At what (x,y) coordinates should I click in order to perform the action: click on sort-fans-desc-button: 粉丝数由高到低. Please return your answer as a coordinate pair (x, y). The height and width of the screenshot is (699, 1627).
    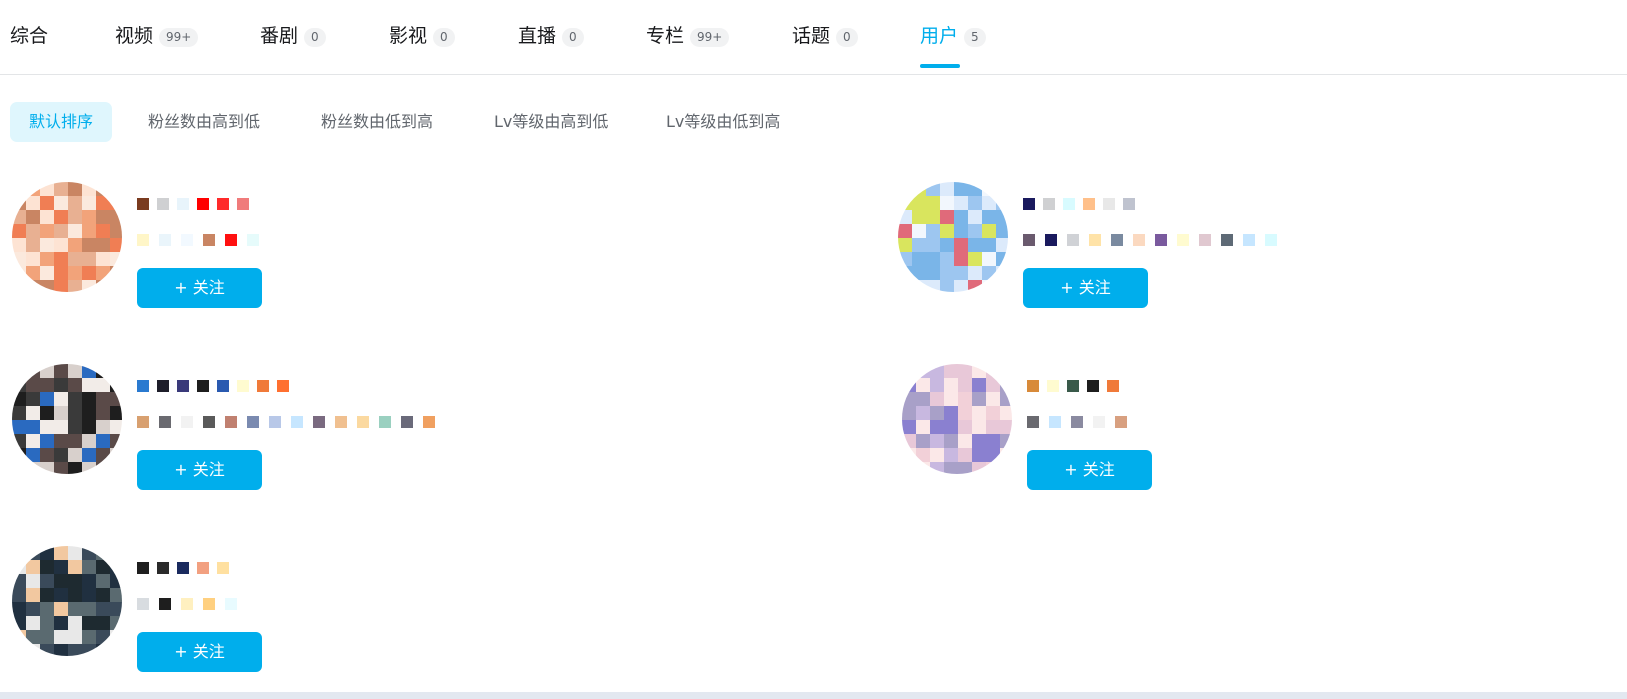
    Looking at the image, I should click on (204, 122).